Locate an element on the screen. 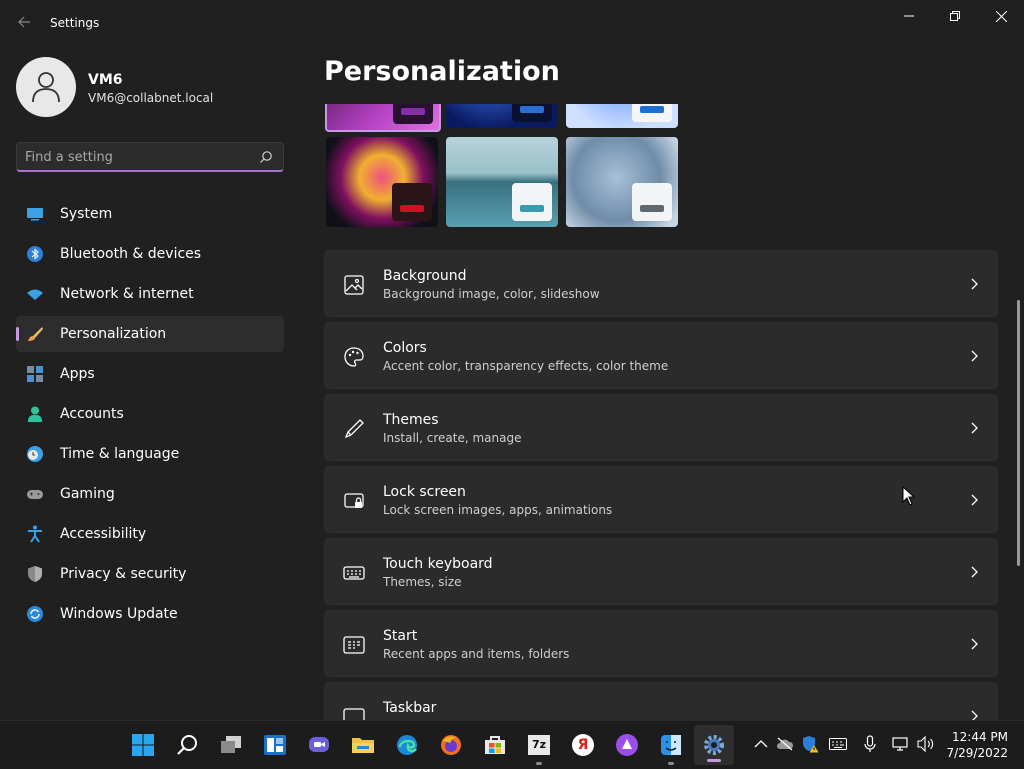  task-view-icon is located at coordinates (231, 744).